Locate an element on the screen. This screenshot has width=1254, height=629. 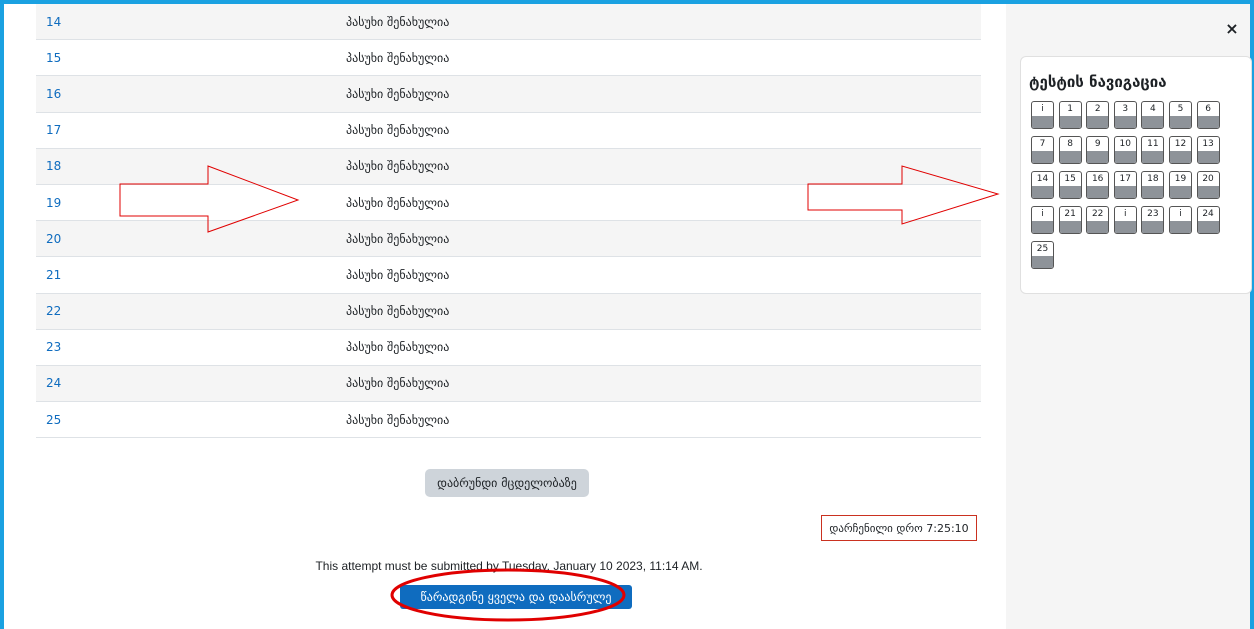
question-link: 18 is located at coordinates (191, 166).